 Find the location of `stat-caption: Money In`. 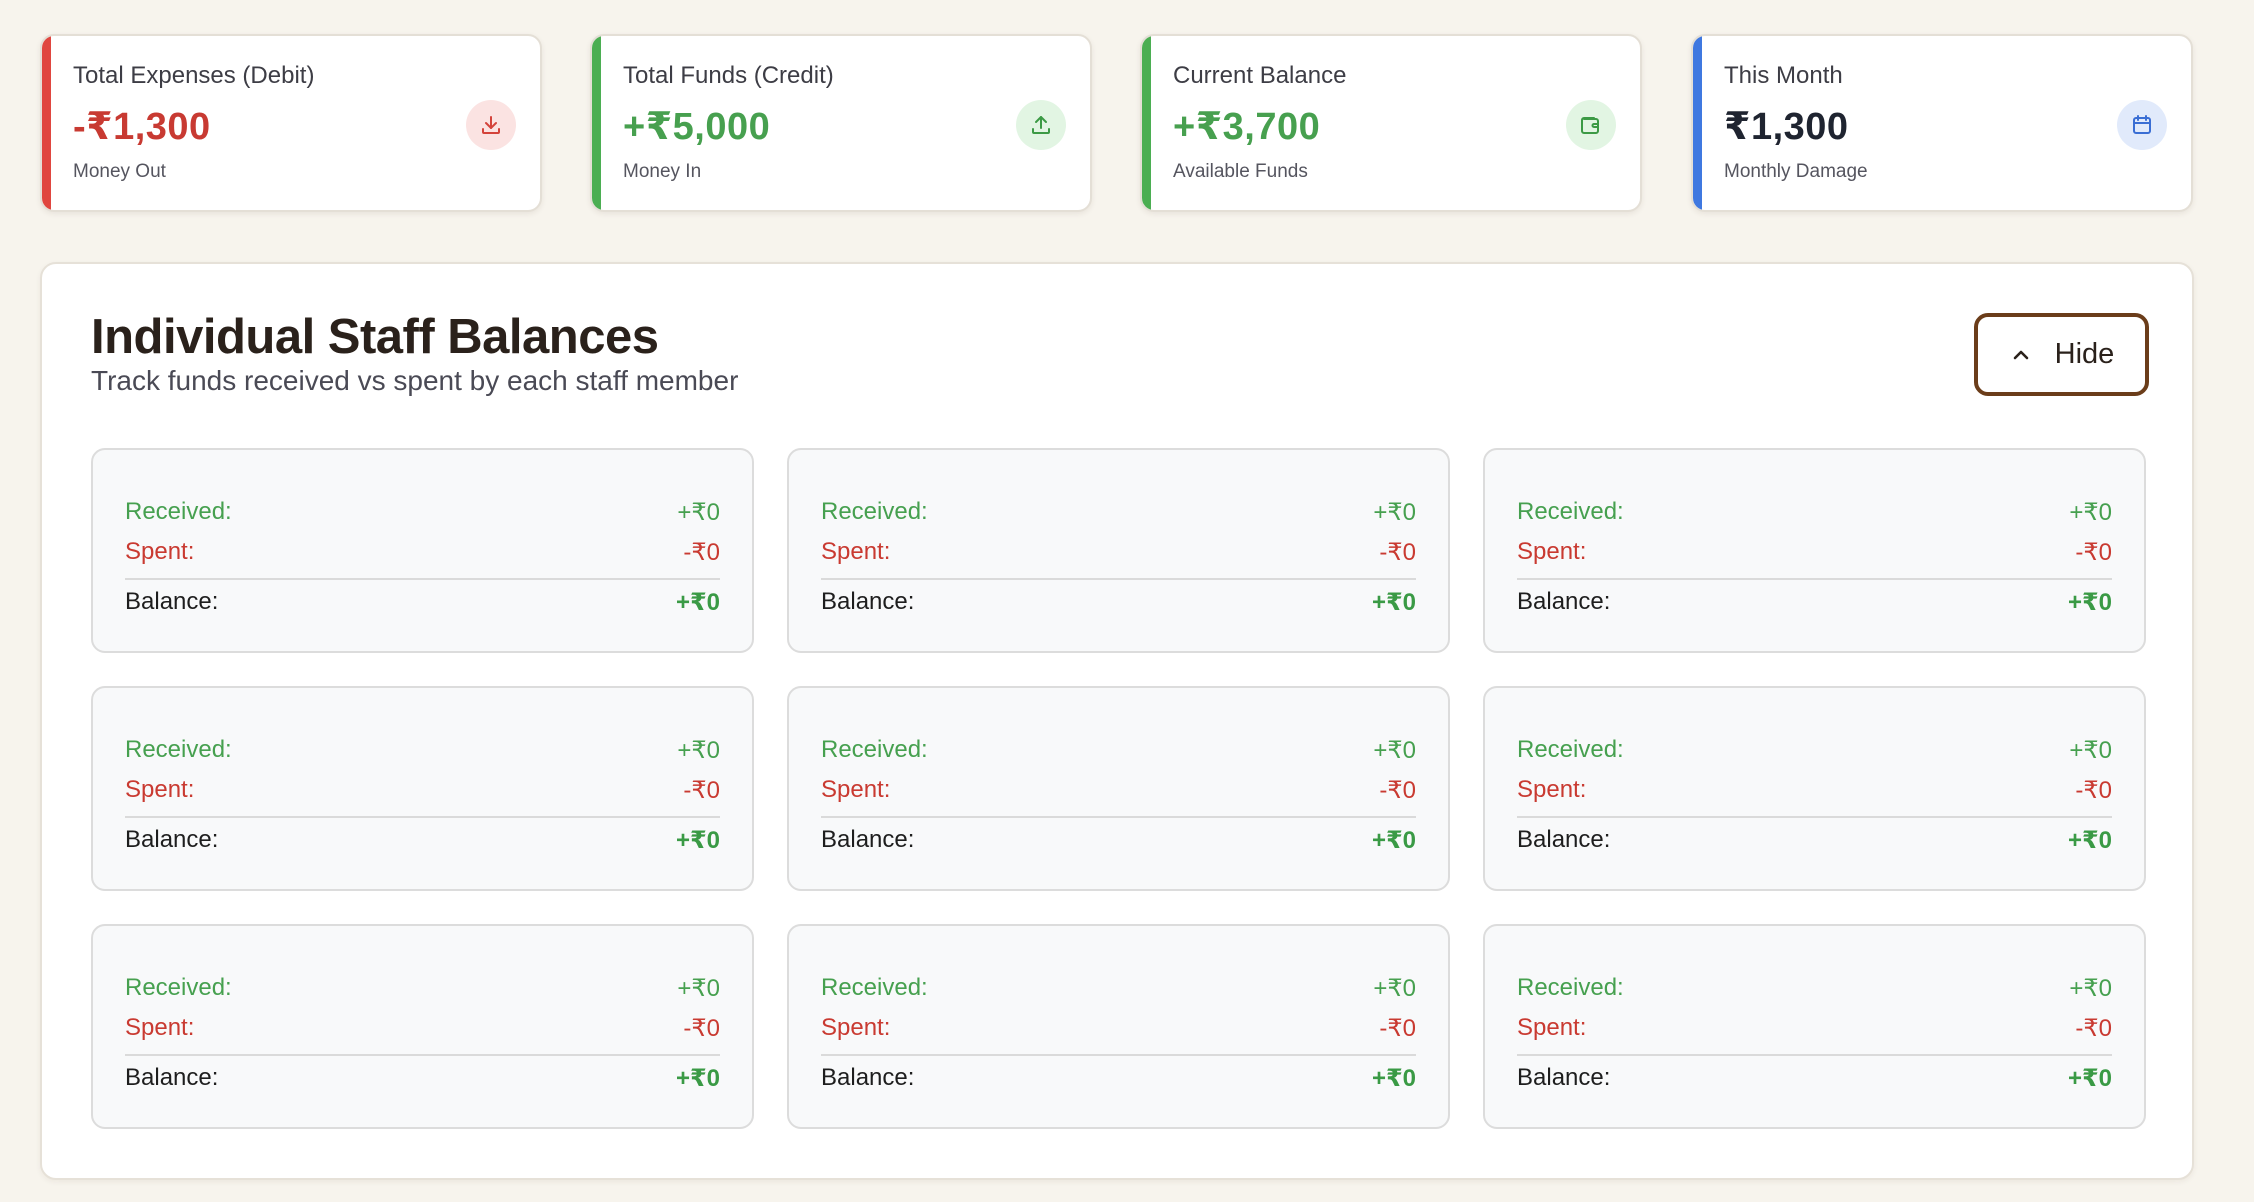

stat-caption: Money In is located at coordinates (662, 171).